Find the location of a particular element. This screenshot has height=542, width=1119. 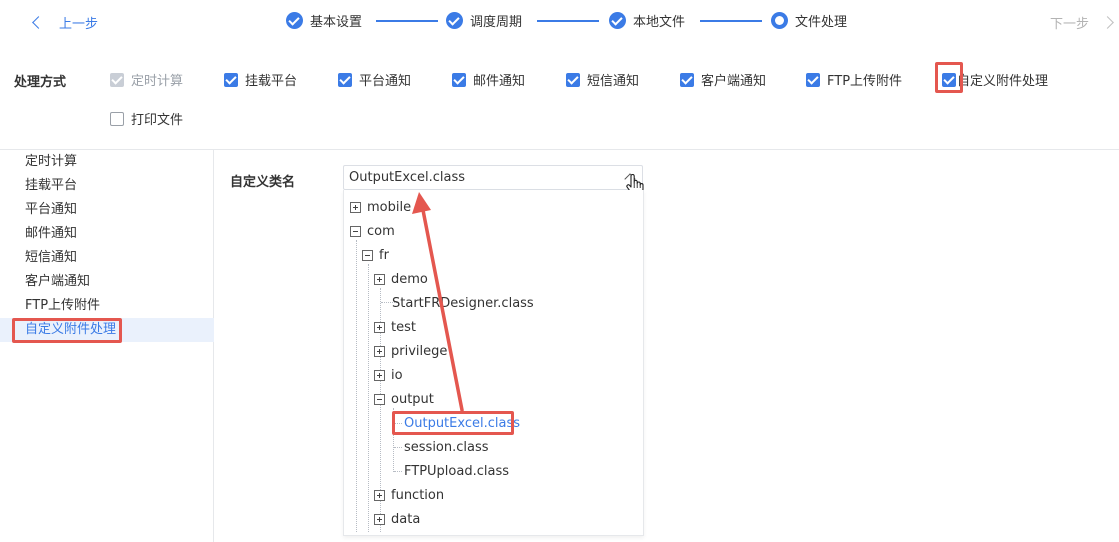

tree-node-startfrdesigner: StartFRDesigner.class is located at coordinates (463, 303).